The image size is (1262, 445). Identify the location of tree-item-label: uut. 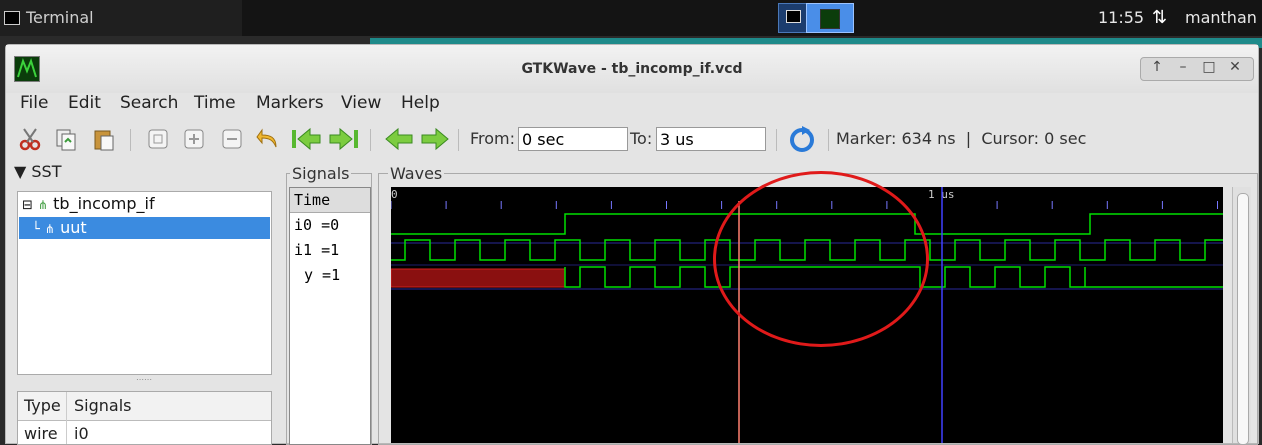
(73, 227).